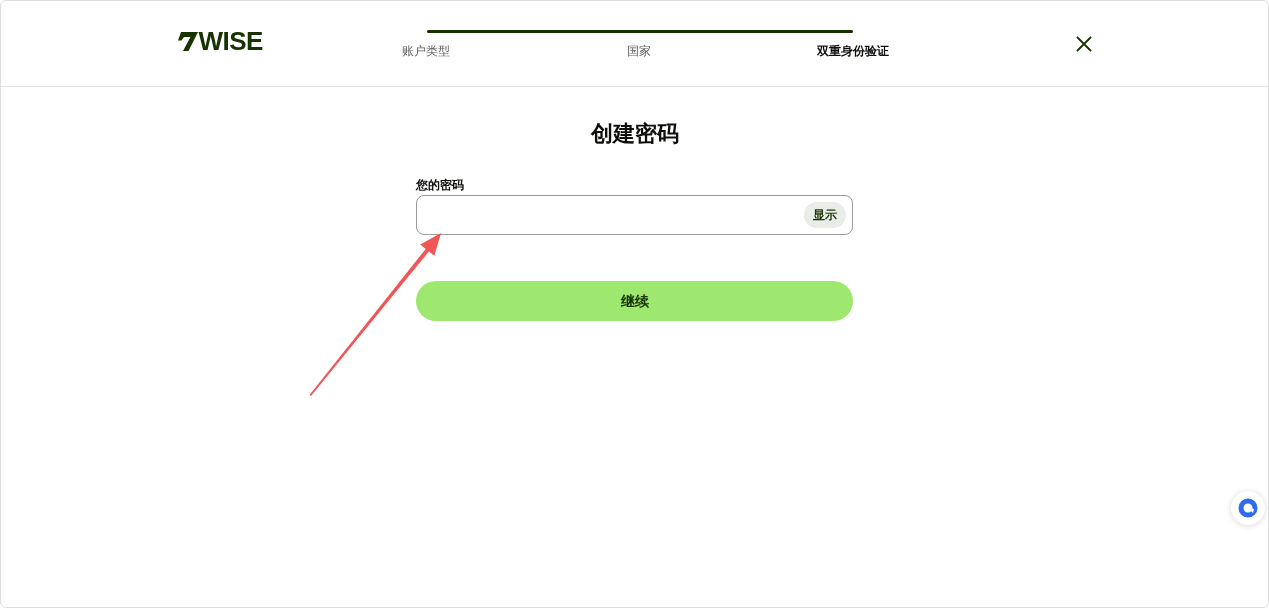 Image resolution: width=1269 pixels, height=608 pixels. What do you see at coordinates (852, 51) in the screenshot?
I see `step-label: 双重身份验证` at bounding box center [852, 51].